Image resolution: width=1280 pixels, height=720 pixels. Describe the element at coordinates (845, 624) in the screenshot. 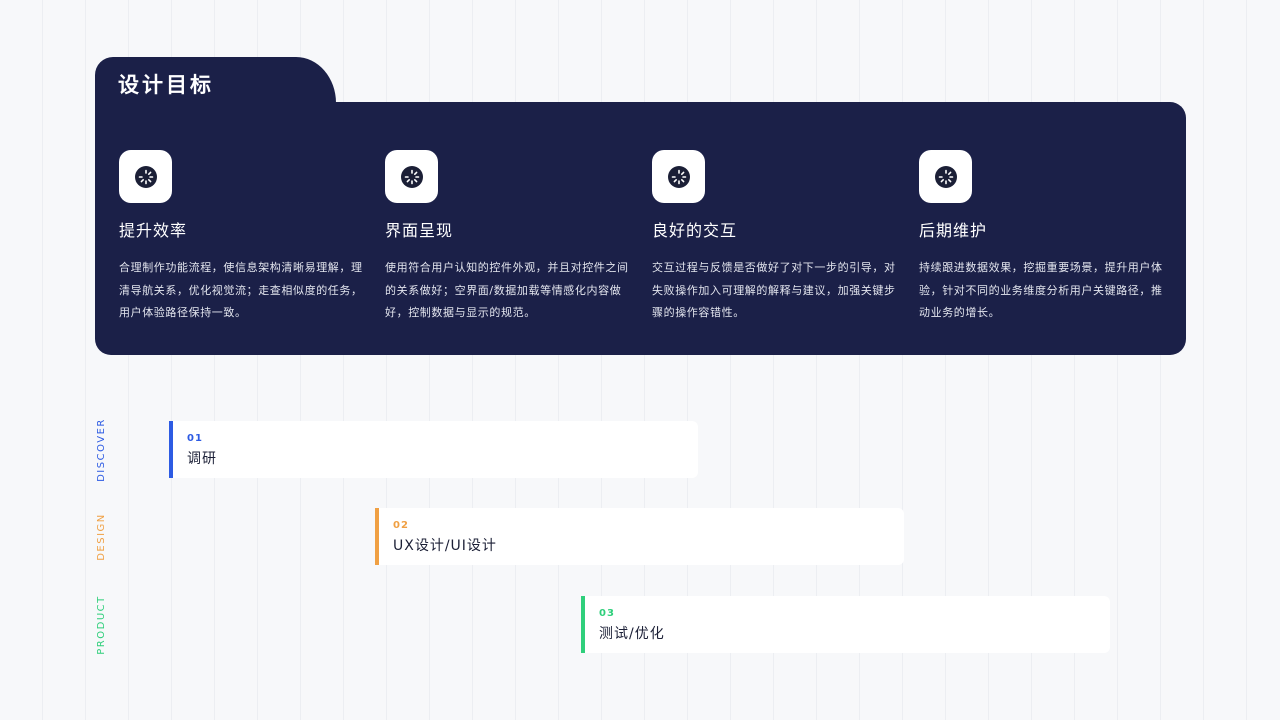

I see `timeline-card-testing: 03 测试/优化` at that location.